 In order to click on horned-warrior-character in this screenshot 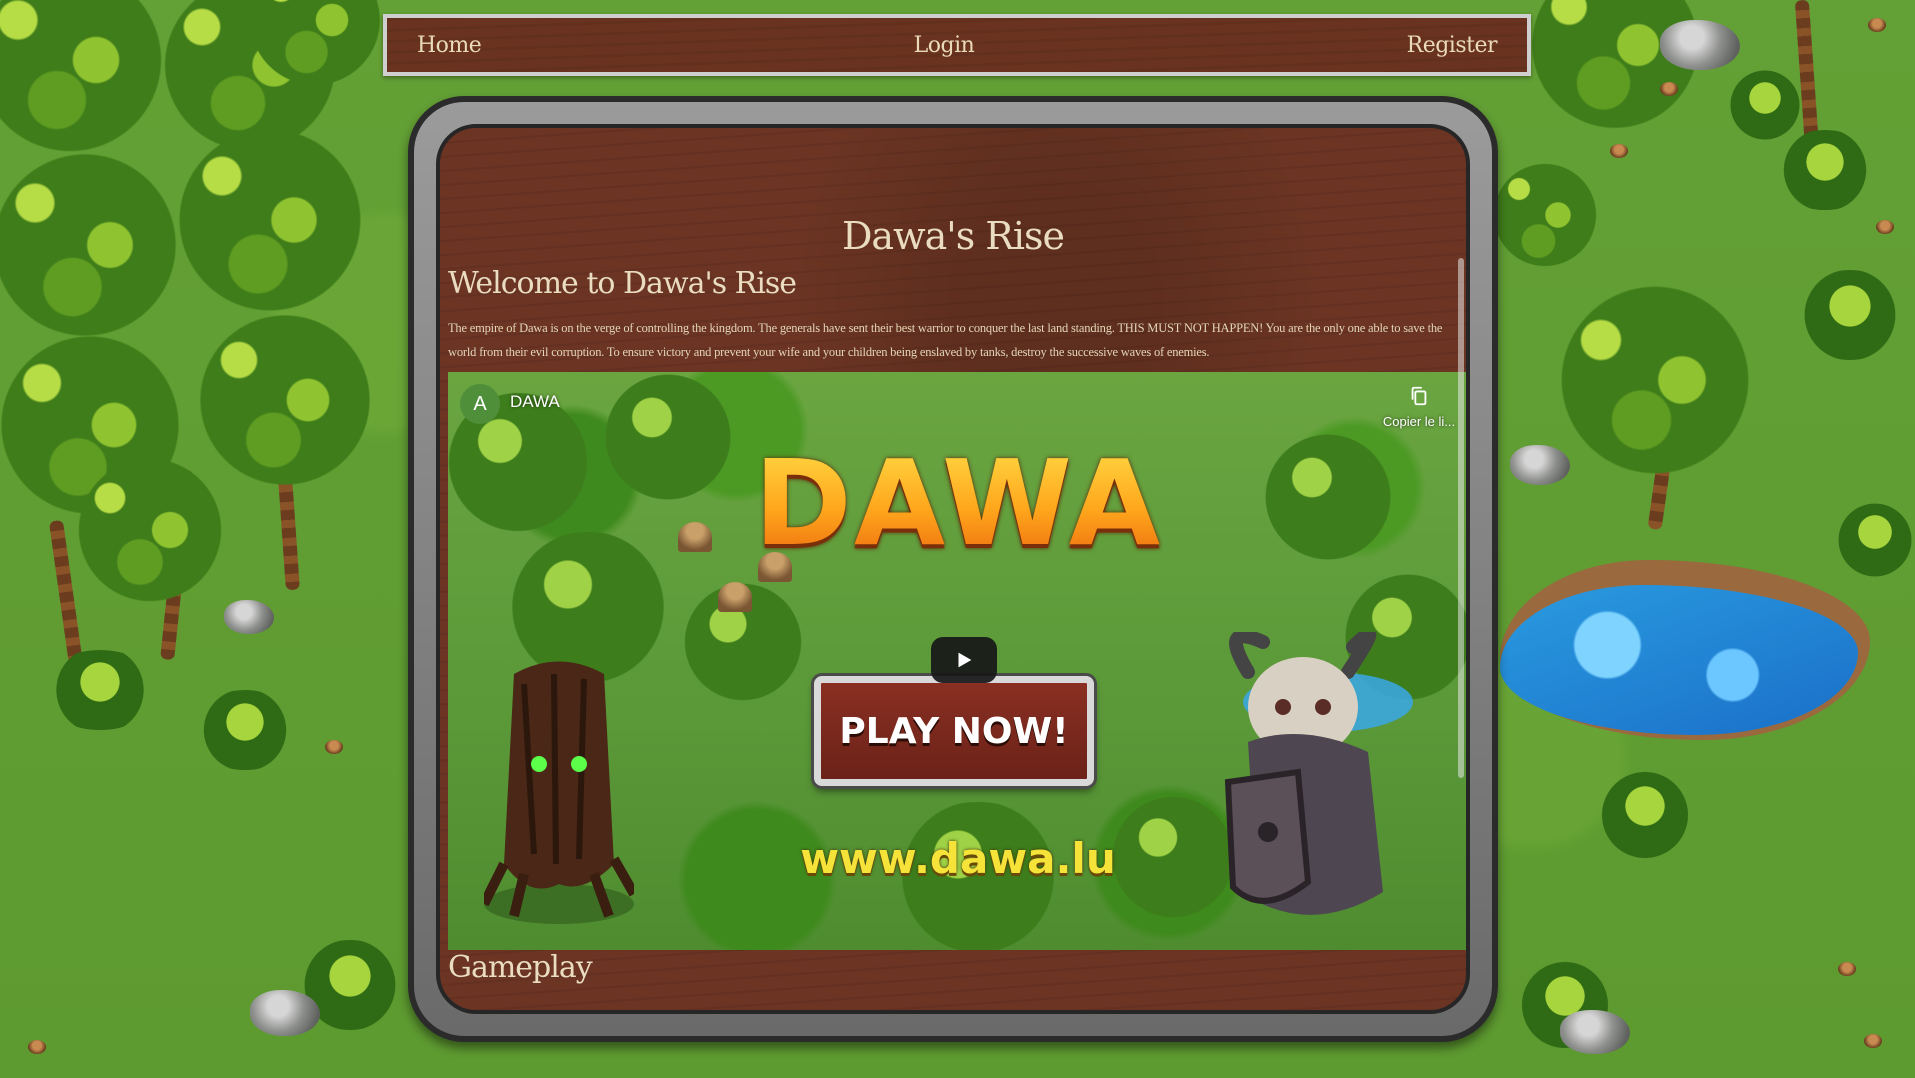, I will do `click(1318, 773)`.